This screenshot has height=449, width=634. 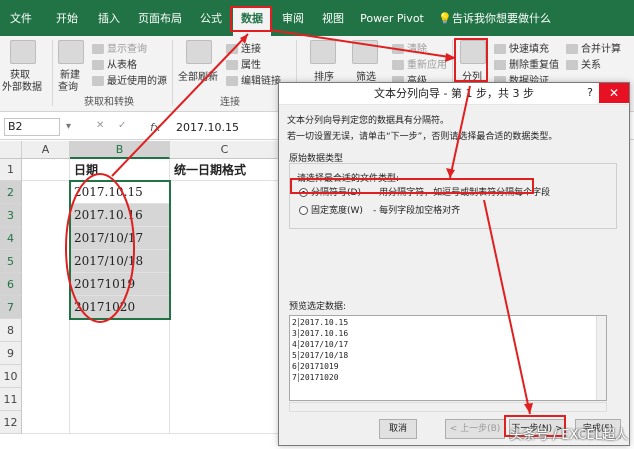 What do you see at coordinates (366, 75) in the screenshot?
I see `filter-button: 筛选` at bounding box center [366, 75].